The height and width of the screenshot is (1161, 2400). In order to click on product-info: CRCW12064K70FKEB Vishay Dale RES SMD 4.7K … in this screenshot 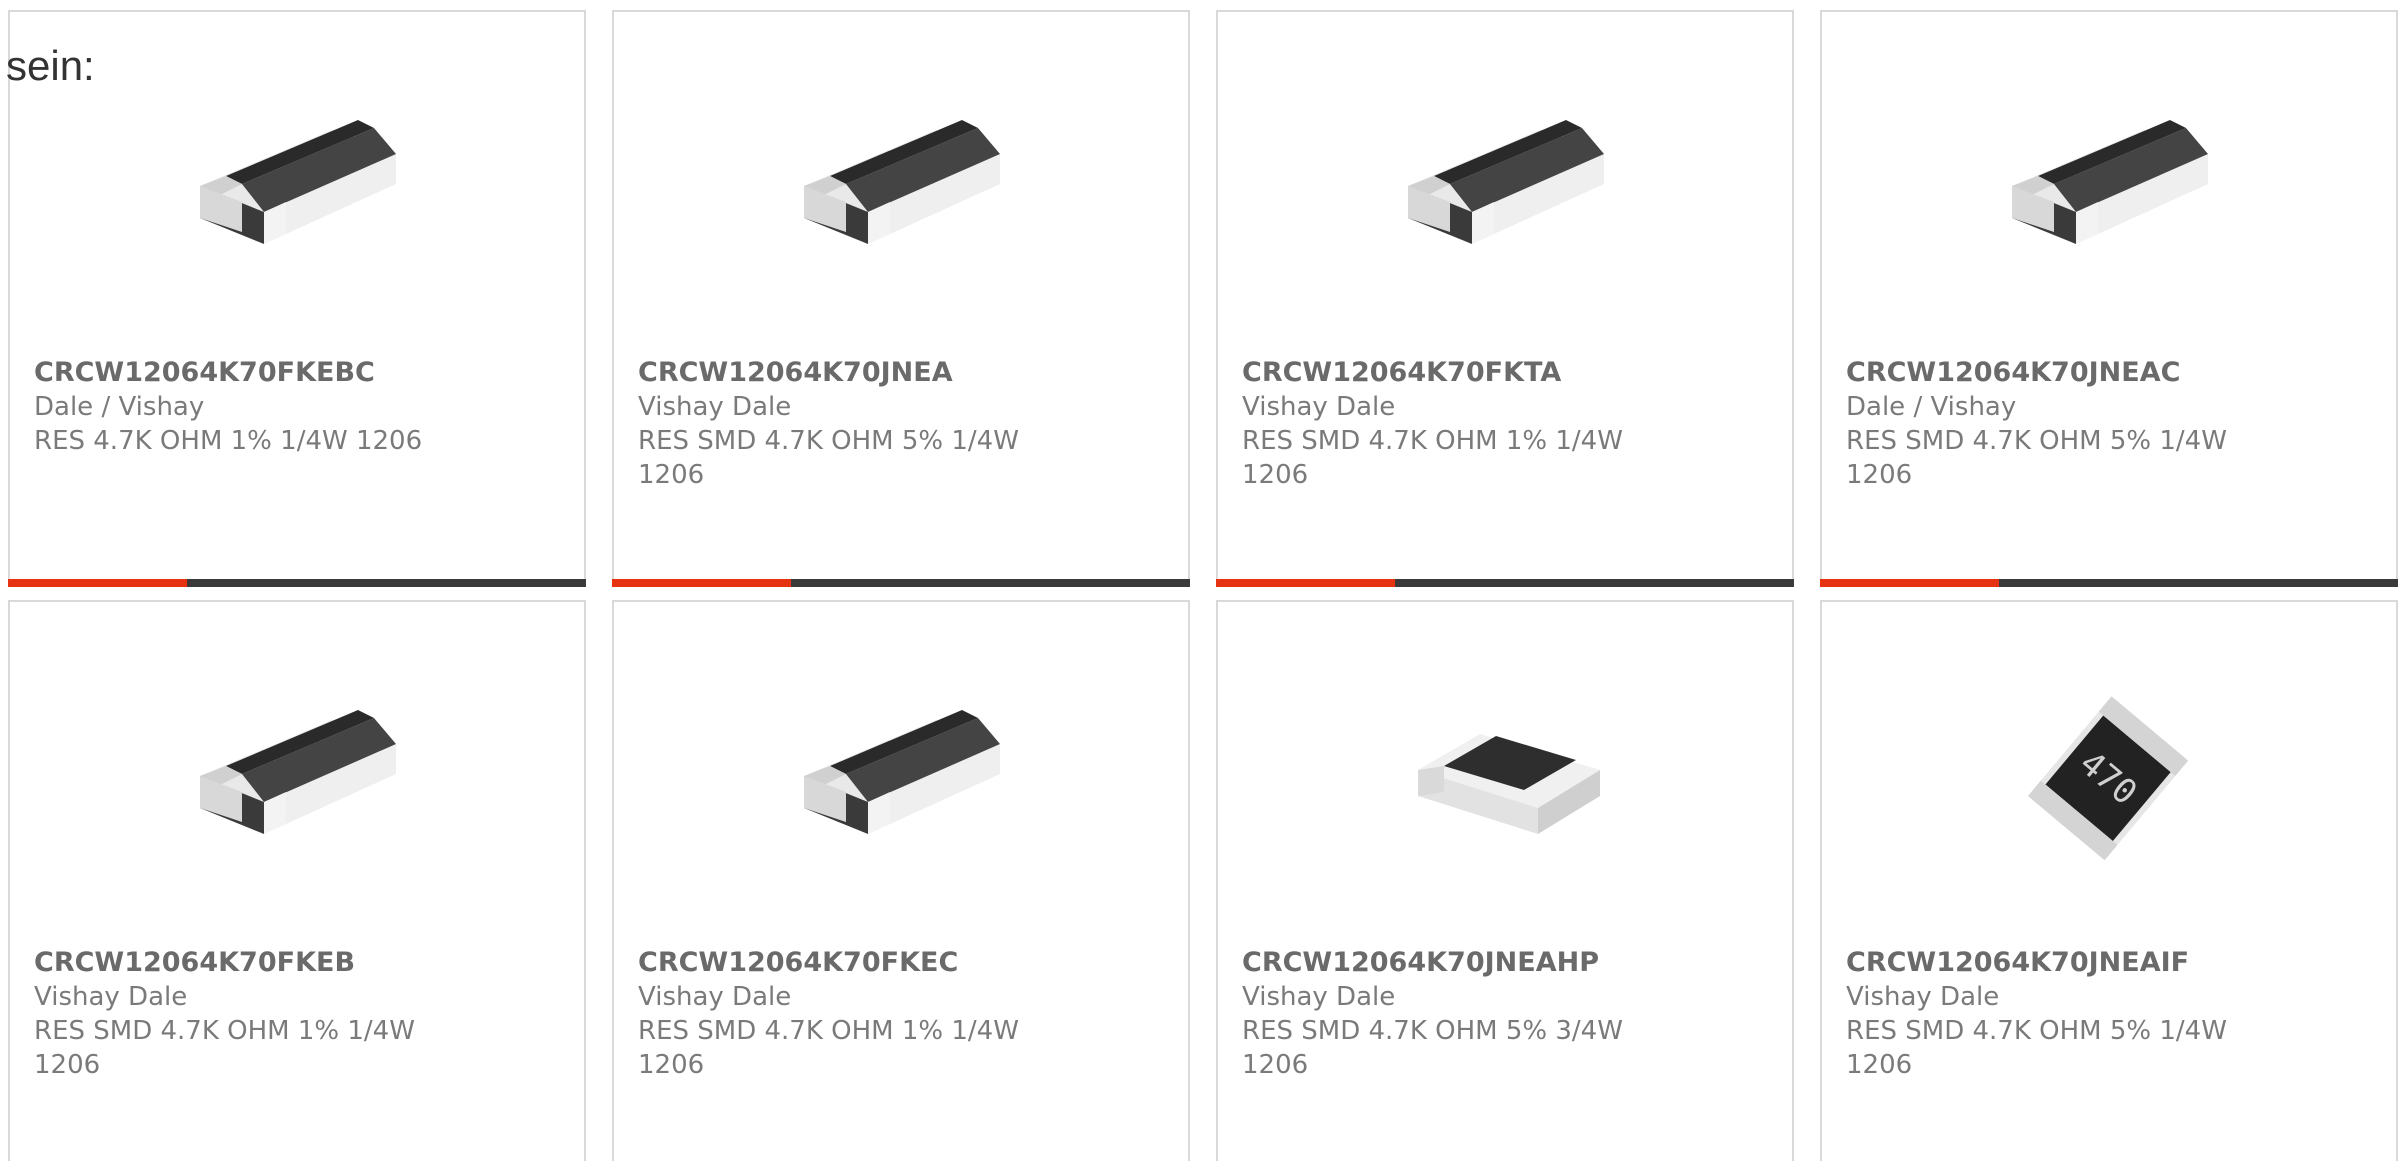, I will do `click(244, 1014)`.